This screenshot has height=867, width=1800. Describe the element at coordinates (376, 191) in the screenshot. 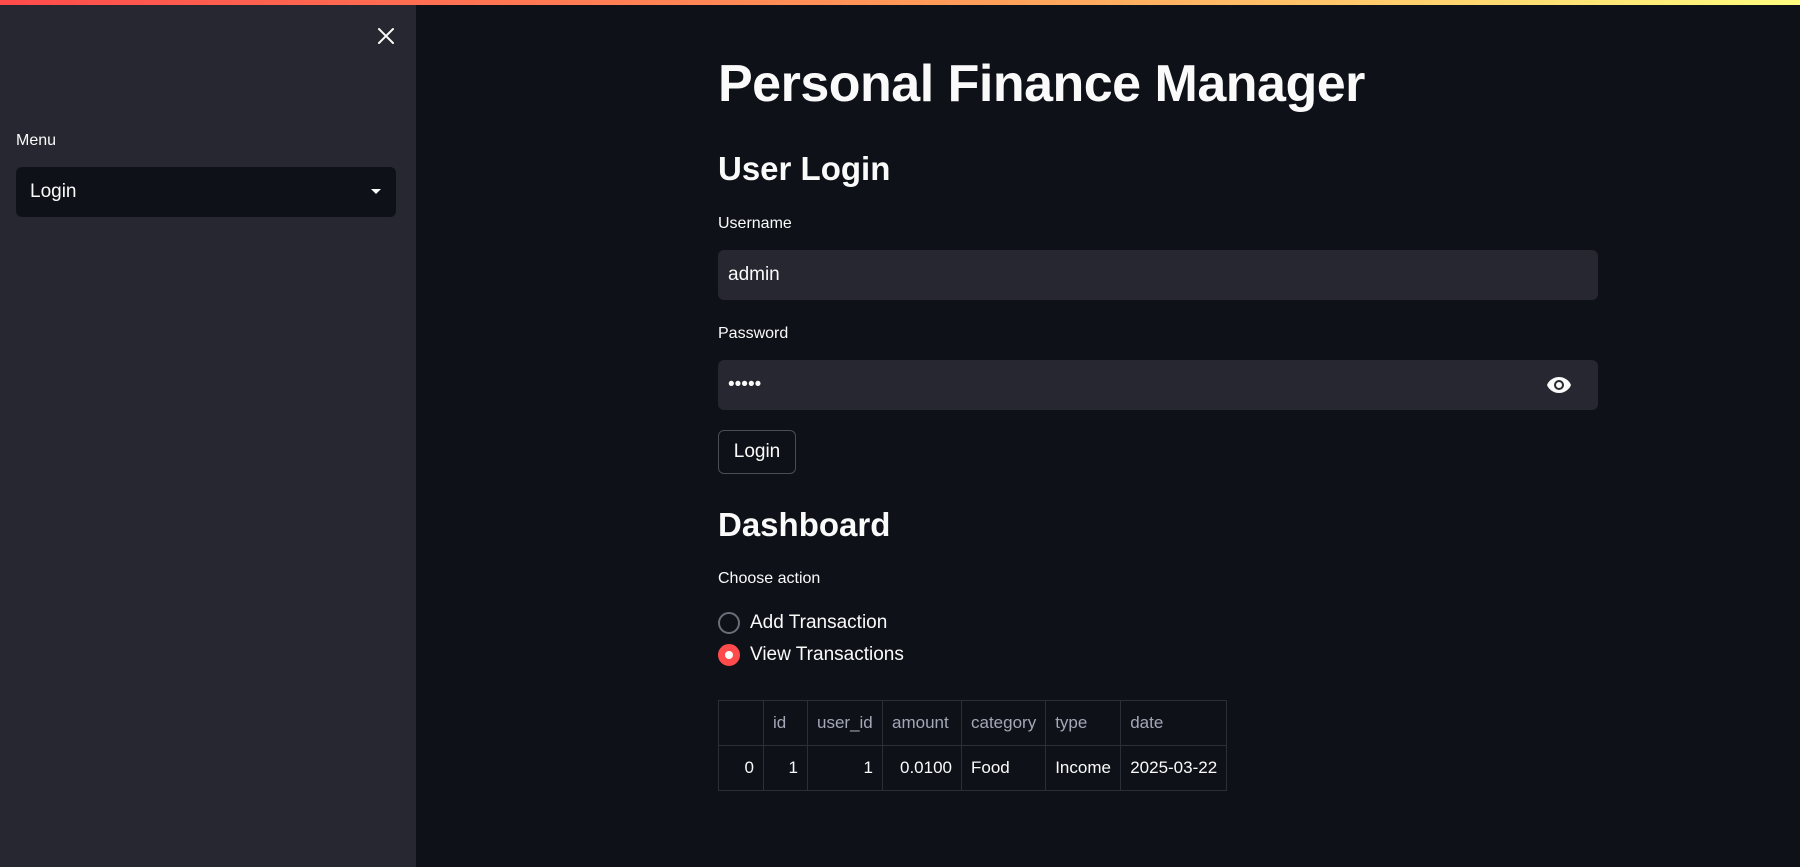

I see `caret-down-icon` at that location.